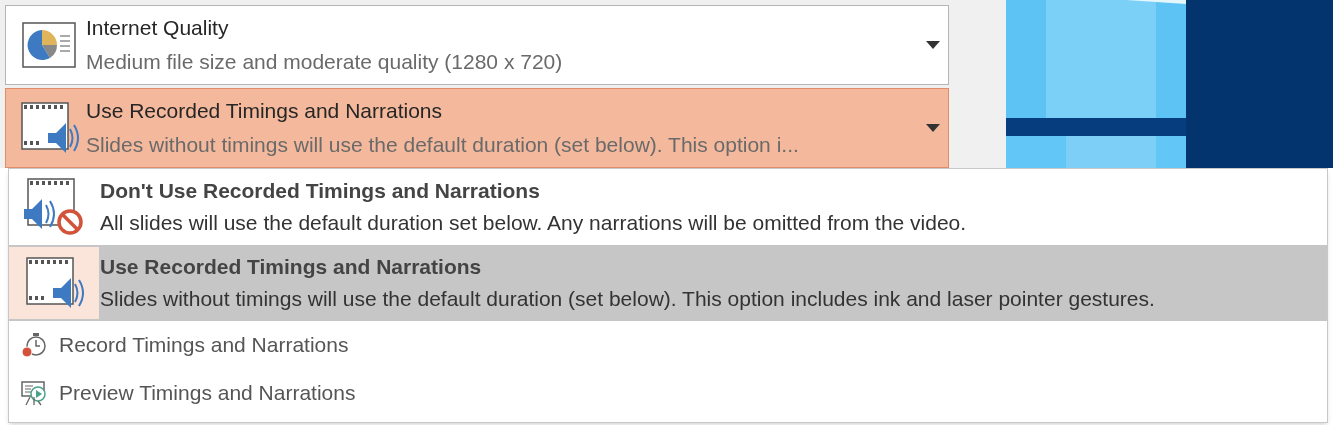 The width and height of the screenshot is (1333, 425). Describe the element at coordinates (264, 111) in the screenshot. I see `option-title: Use Recorded Timings and Narrations` at that location.